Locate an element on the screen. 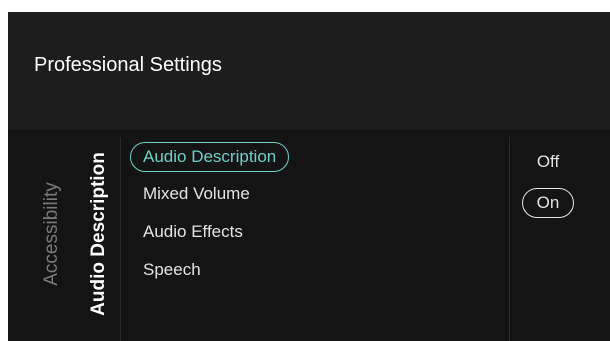  option-on: On is located at coordinates (548, 203).